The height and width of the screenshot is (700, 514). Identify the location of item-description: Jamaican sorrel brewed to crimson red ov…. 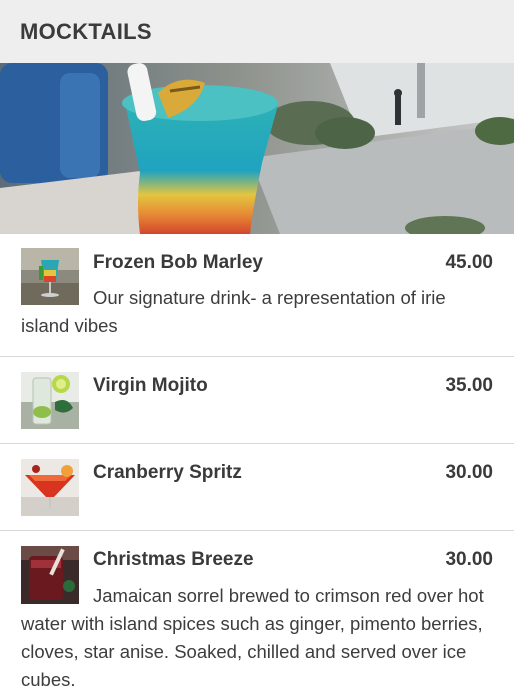
(252, 637).